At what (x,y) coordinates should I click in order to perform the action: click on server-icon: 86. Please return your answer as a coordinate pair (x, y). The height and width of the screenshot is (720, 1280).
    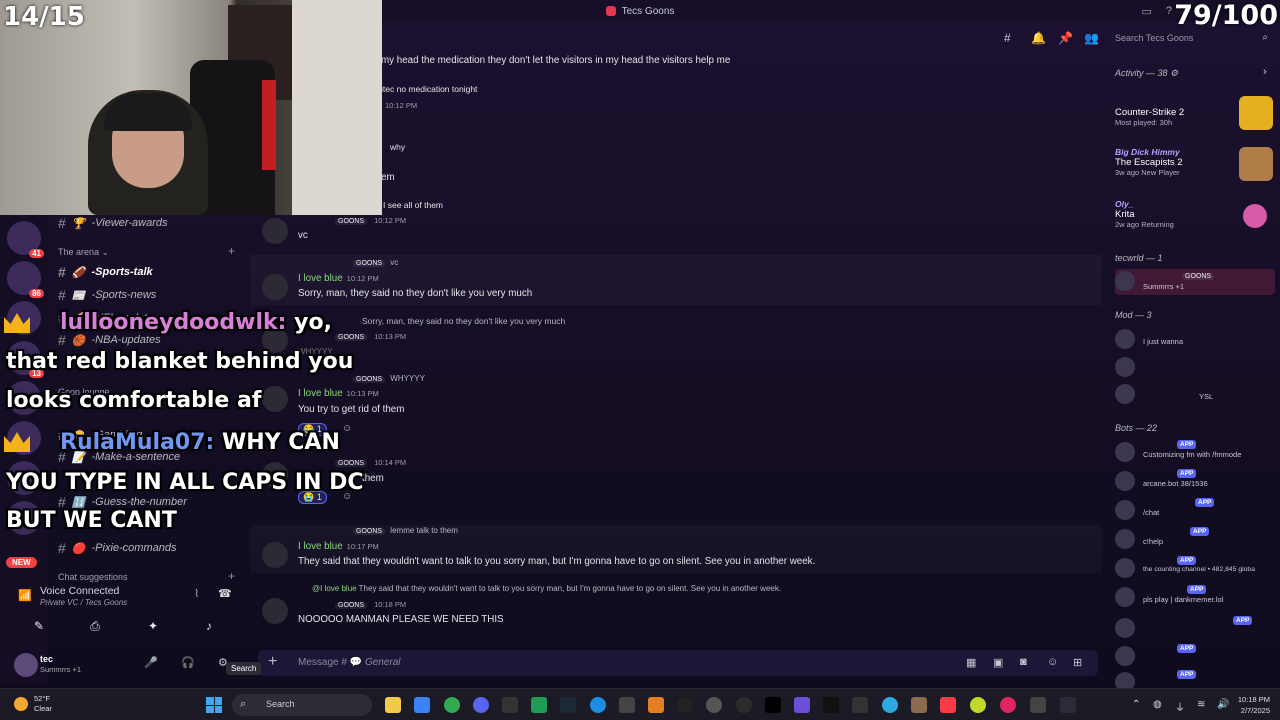
    Looking at the image, I should click on (25, 279).